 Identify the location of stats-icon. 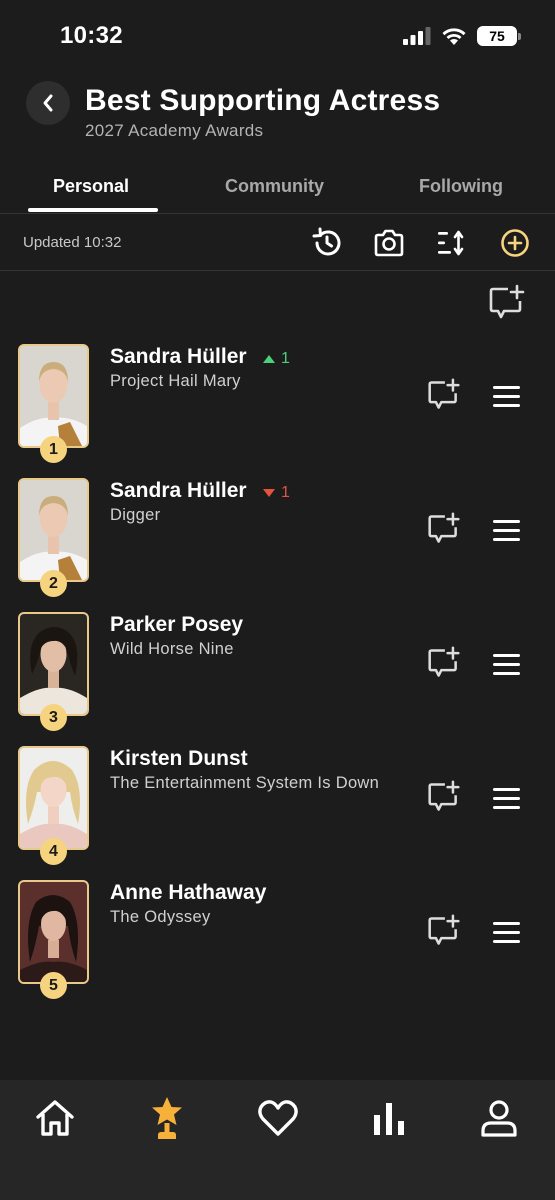
(389, 1119).